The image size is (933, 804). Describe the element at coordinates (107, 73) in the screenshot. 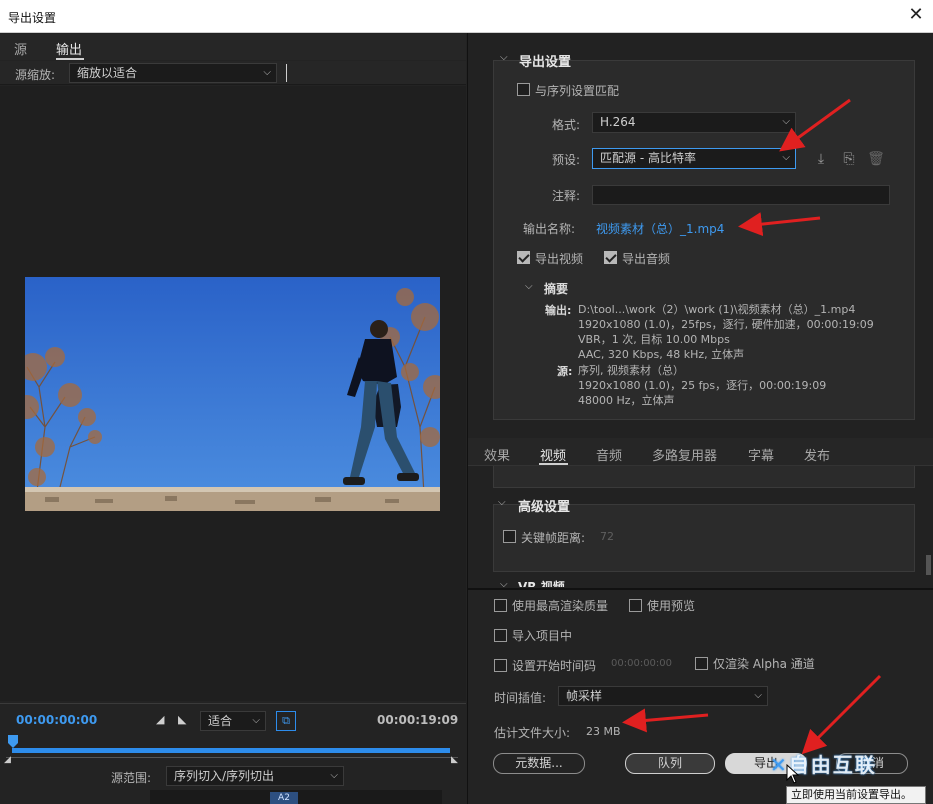

I see `source-scale-value: 缩放以适合` at that location.